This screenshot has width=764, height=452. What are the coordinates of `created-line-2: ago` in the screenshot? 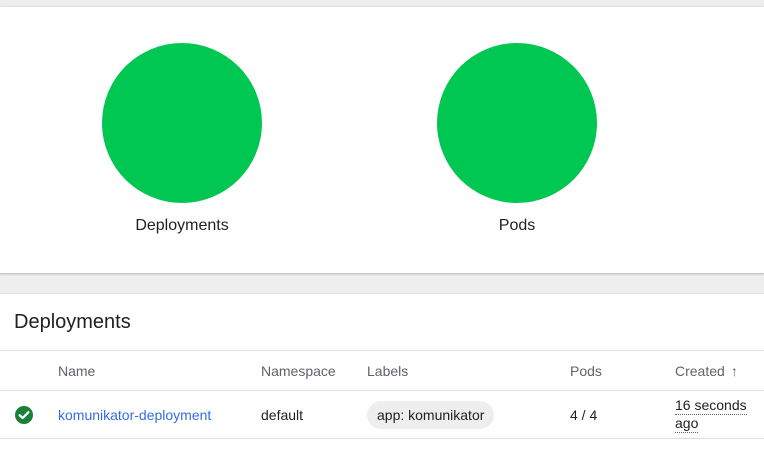 It's located at (687, 423).